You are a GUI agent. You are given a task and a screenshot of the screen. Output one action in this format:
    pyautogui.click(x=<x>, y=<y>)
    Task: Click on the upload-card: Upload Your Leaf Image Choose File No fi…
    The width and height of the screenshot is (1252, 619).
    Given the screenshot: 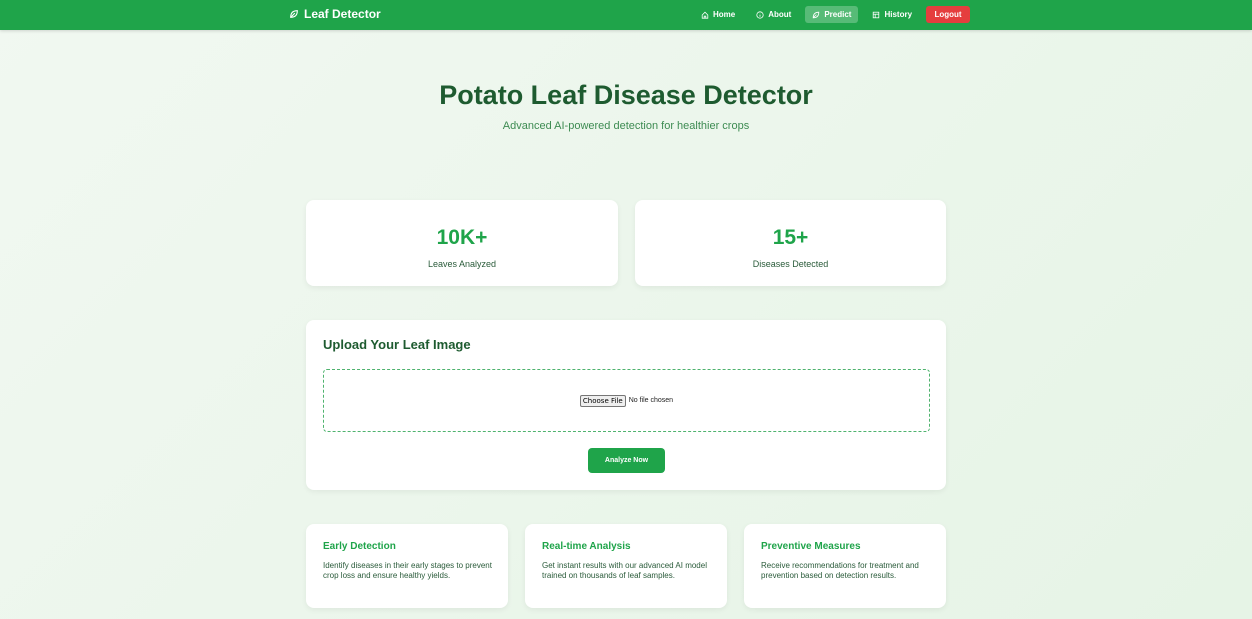 What is the action you would take?
    pyautogui.click(x=626, y=405)
    